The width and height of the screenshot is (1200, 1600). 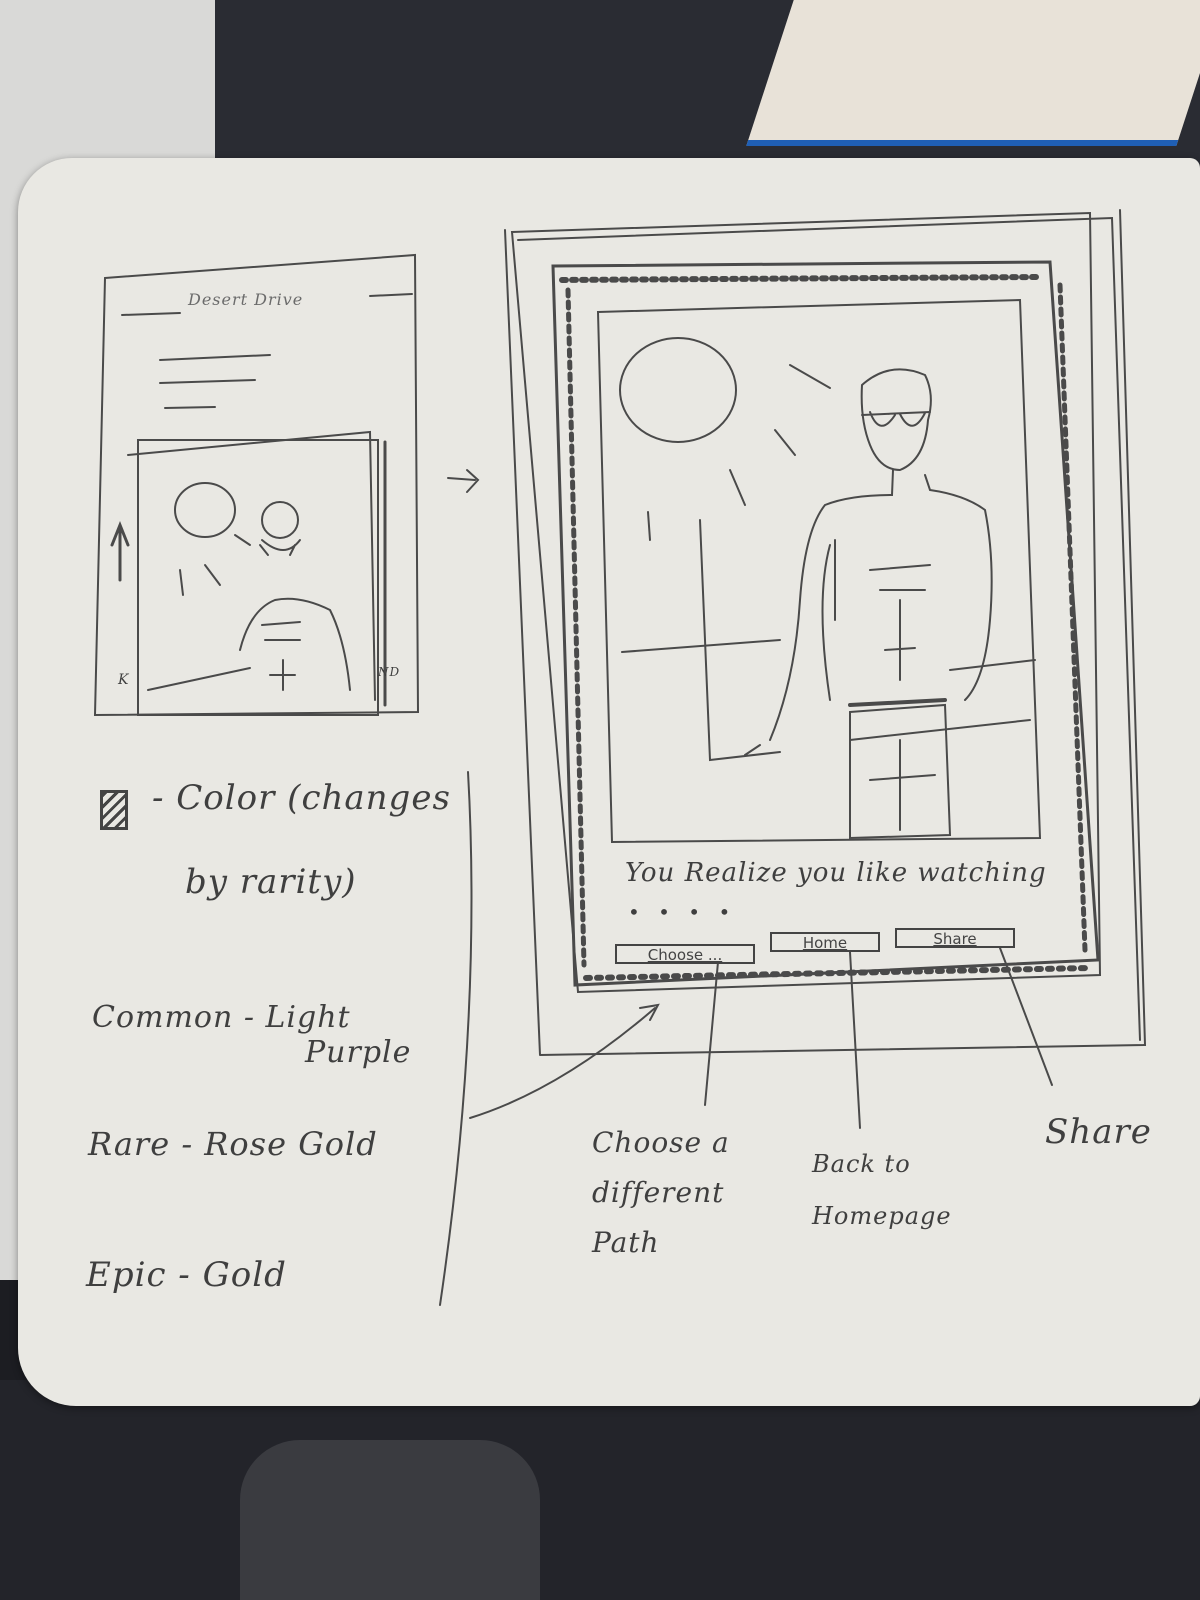 What do you see at coordinates (882, 1190) in the screenshot?
I see `annotation-home: Back to Homepage` at bounding box center [882, 1190].